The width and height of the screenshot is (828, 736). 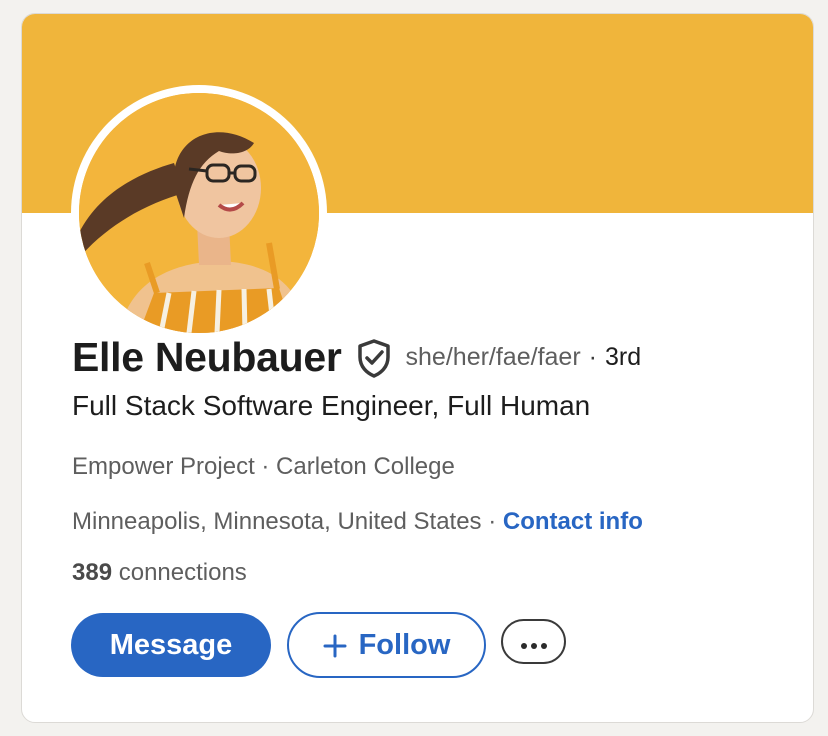 What do you see at coordinates (277, 521) in the screenshot?
I see `profile-location: Minneapolis, Minnesota, United States` at bounding box center [277, 521].